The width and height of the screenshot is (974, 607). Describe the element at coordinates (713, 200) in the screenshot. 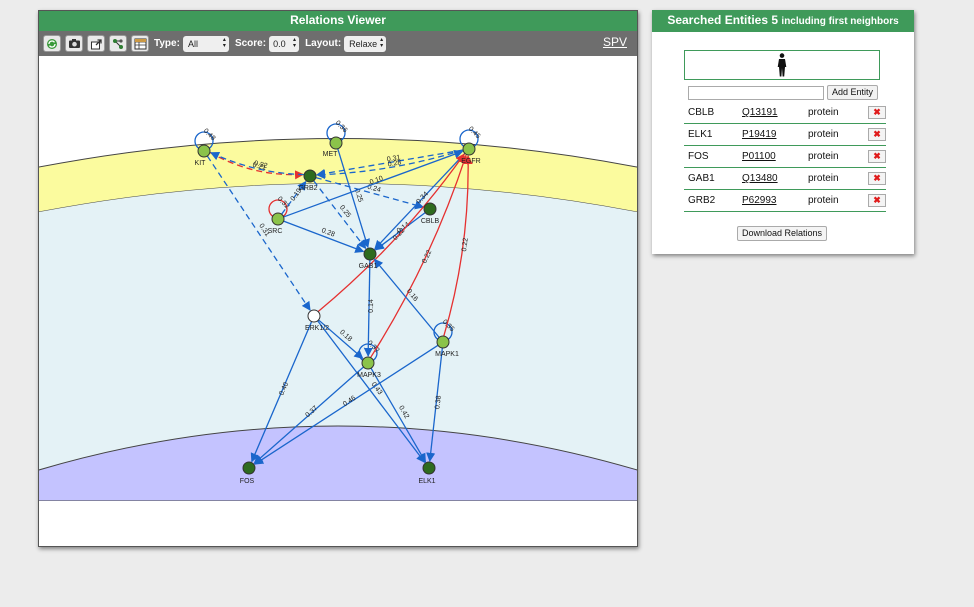

I see `entity-name: GRB2` at that location.